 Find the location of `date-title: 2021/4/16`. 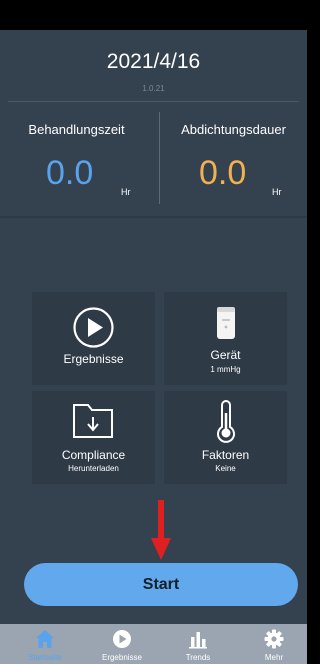

date-title: 2021/4/16 is located at coordinates (153, 61).